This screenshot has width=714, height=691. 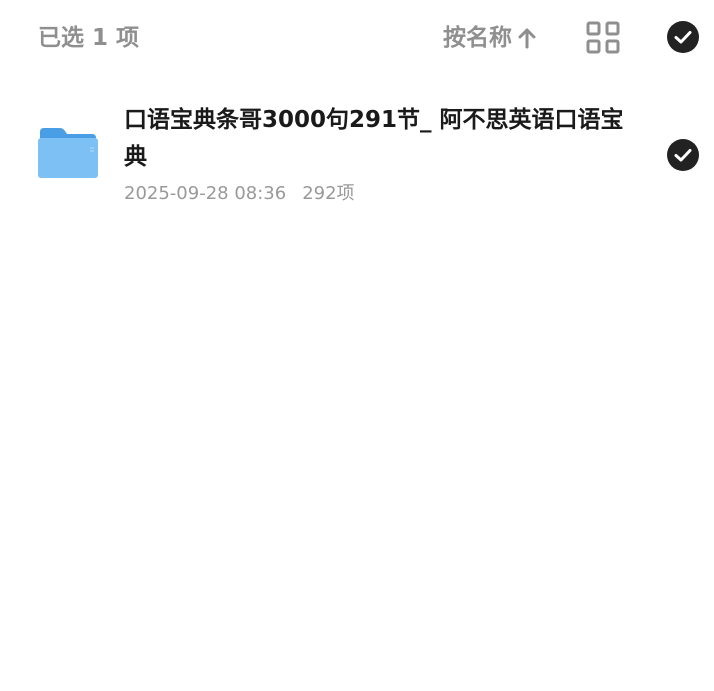 I want to click on arrow-up-icon, so click(x=527, y=38).